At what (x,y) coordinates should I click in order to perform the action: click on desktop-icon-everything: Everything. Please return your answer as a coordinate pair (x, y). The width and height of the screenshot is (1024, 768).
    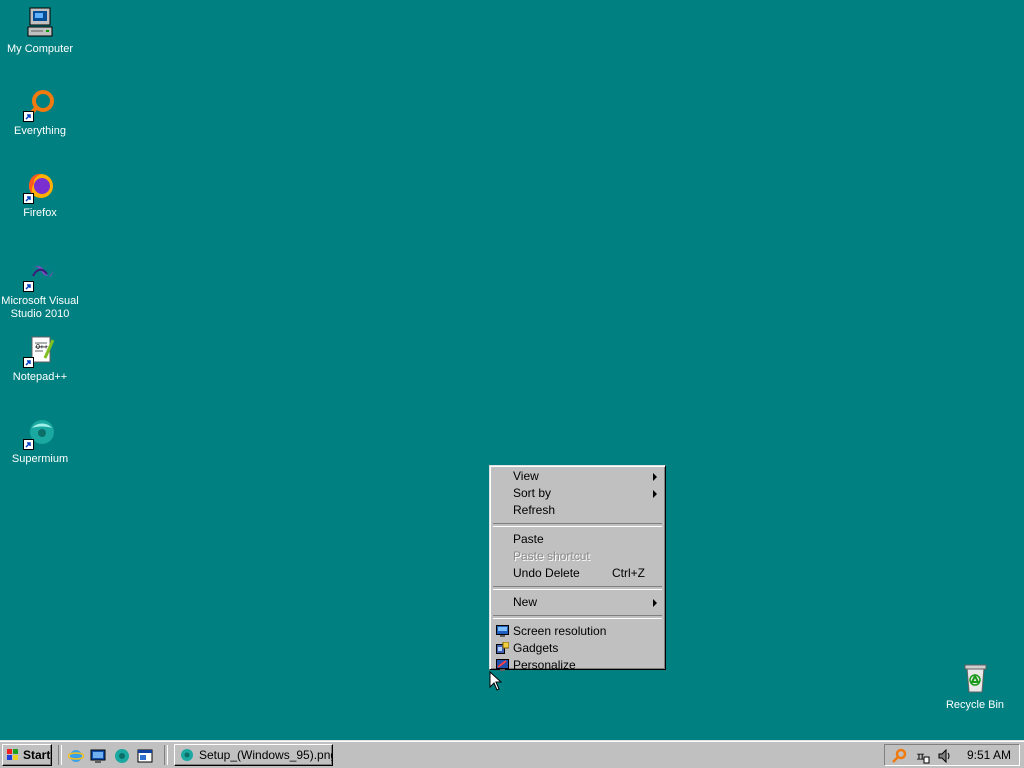
    Looking at the image, I should click on (40, 113).